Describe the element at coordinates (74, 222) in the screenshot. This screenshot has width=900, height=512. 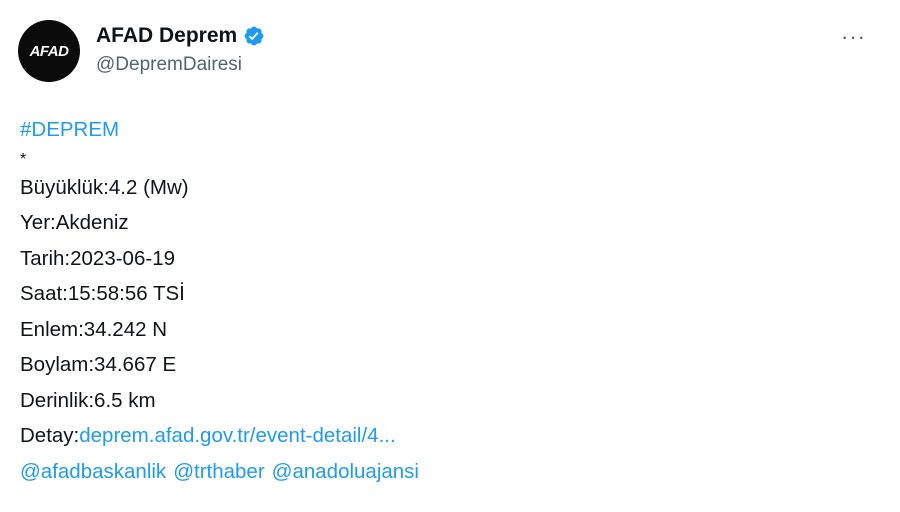
I see `location-line: Yer:Akdeniz` at that location.